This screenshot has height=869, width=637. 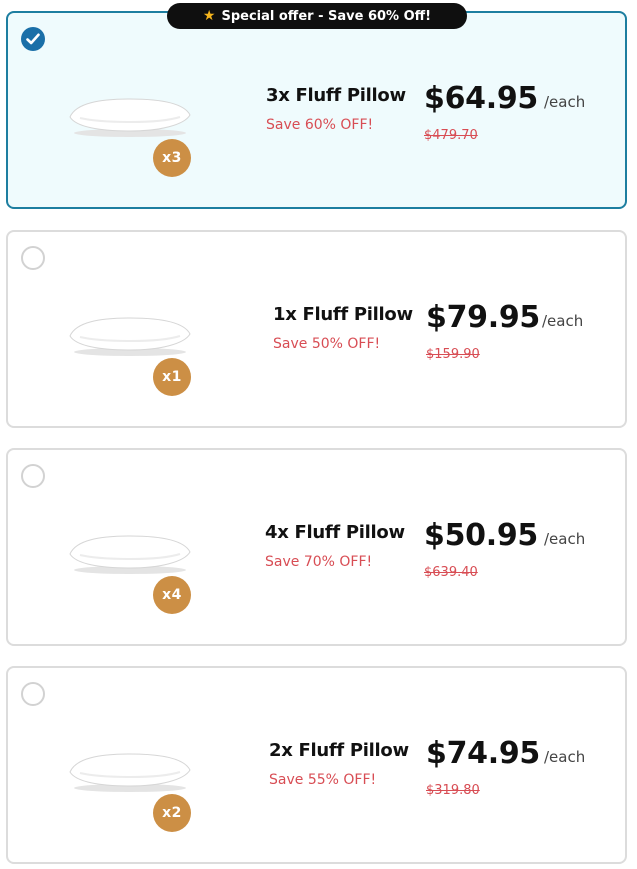 I want to click on save-percentage: Save 55% OFF!, so click(x=323, y=780).